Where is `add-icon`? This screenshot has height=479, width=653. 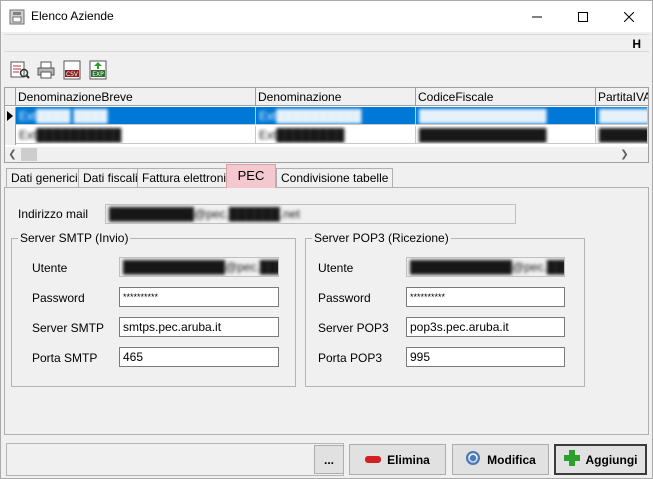
add-icon is located at coordinates (571, 459).